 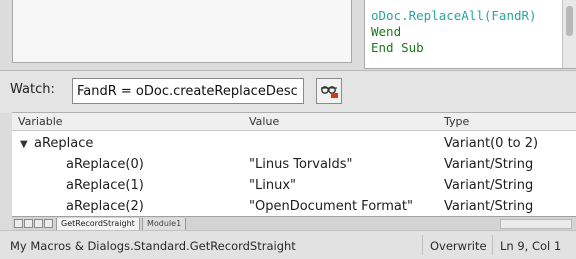 What do you see at coordinates (264, 121) in the screenshot?
I see `column-header-value: Value` at bounding box center [264, 121].